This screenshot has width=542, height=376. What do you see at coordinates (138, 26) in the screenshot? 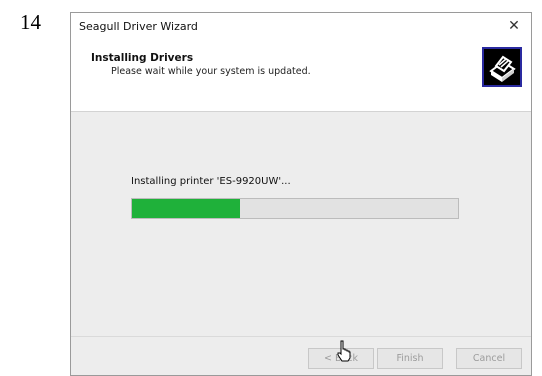
I see `window-title: Seagull Driver Wizard` at bounding box center [138, 26].